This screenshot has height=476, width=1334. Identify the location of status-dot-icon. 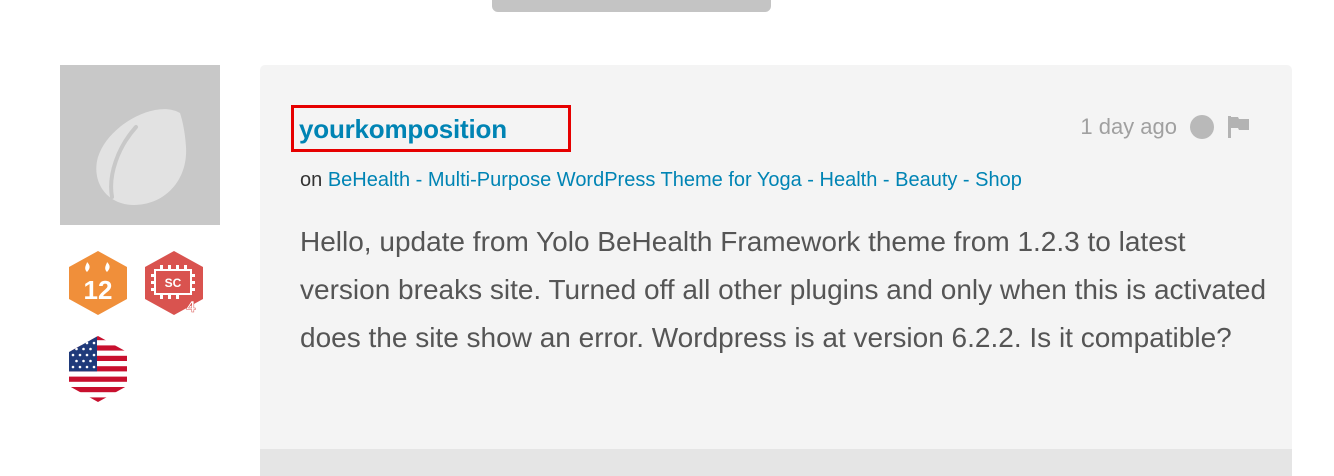
(1202, 127).